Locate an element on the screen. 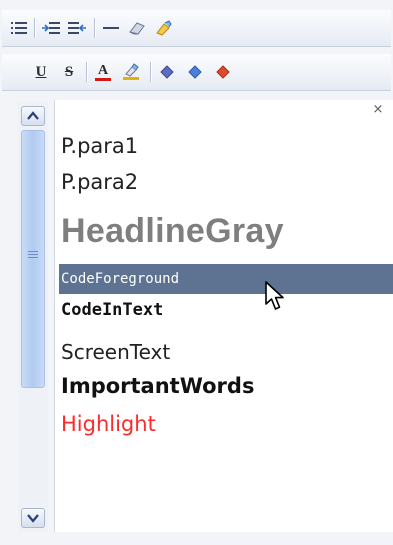 This screenshot has width=393, height=545. style-item-highlight: Highlight is located at coordinates (227, 424).